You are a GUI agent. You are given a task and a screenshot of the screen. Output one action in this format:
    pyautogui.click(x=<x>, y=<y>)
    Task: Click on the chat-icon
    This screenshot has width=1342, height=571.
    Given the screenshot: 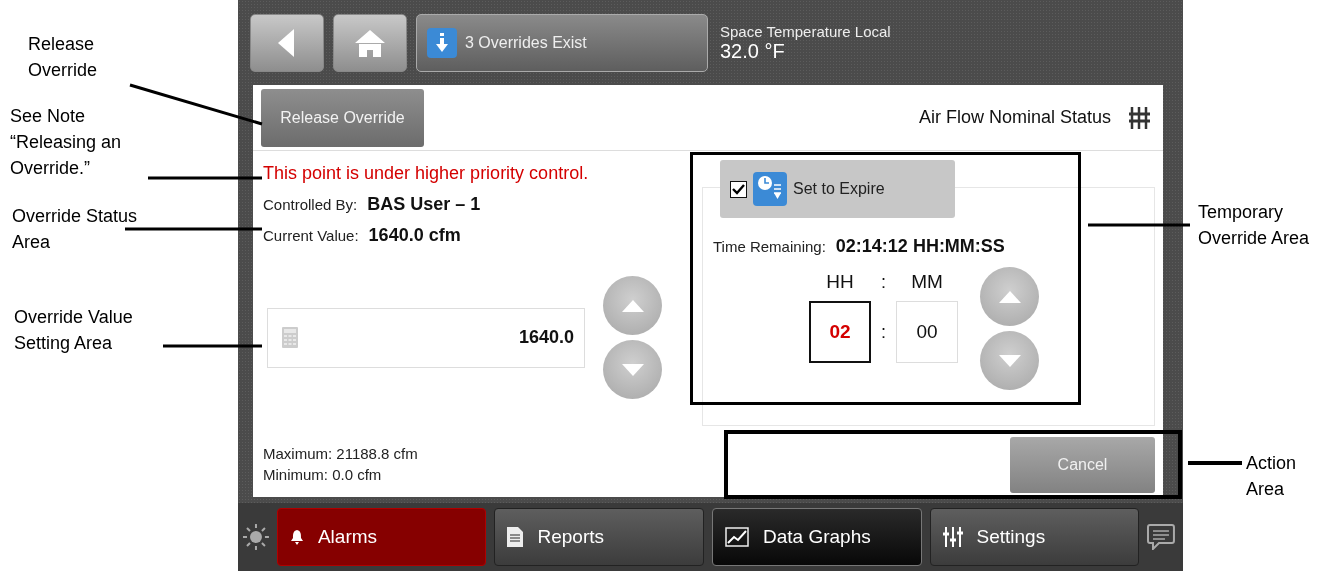 What is the action you would take?
    pyautogui.click(x=1161, y=537)
    